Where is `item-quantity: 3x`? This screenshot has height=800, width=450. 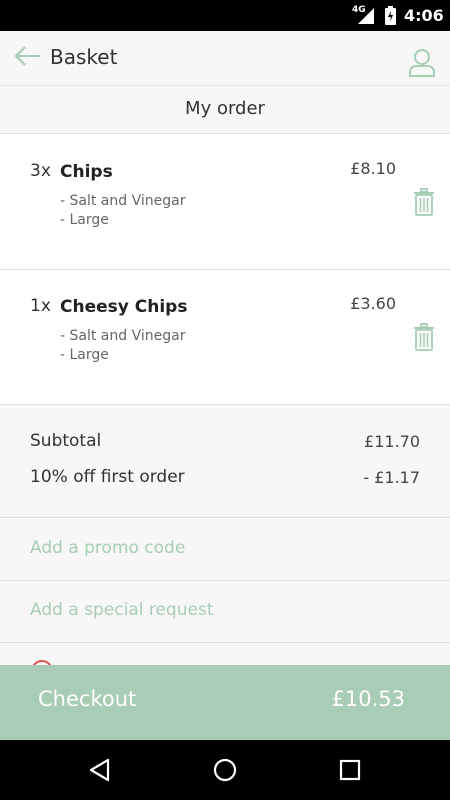 item-quantity: 3x is located at coordinates (40, 171).